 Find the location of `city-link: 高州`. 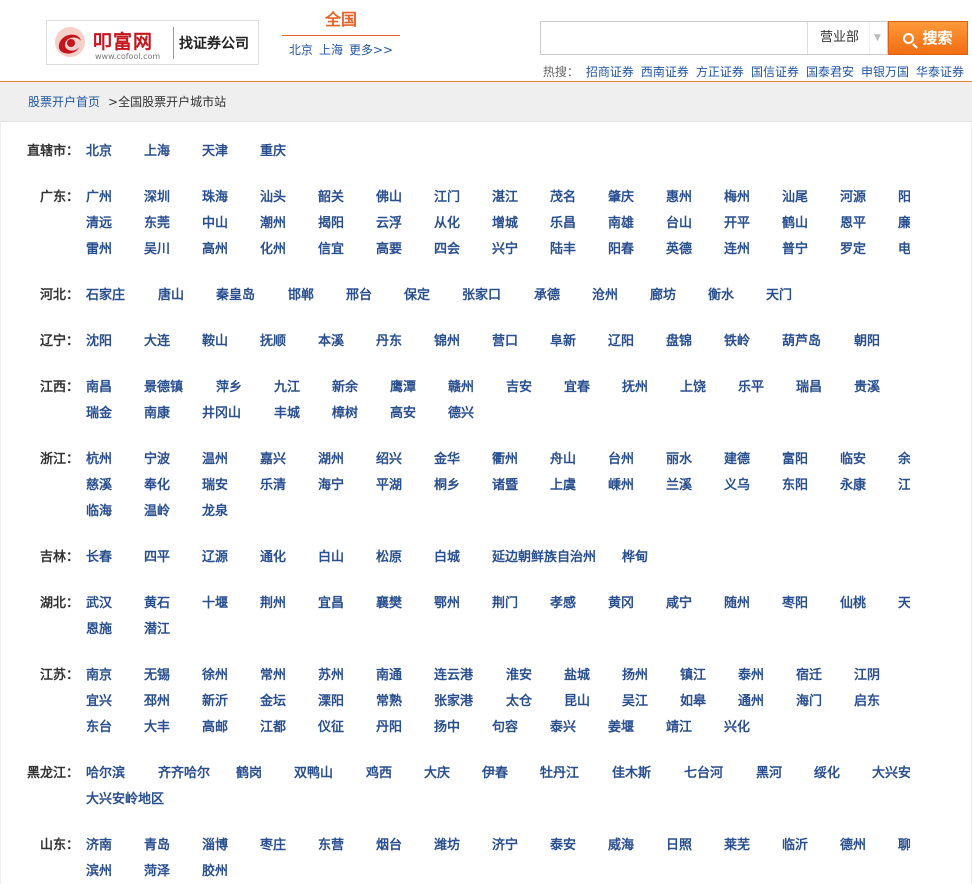

city-link: 高州 is located at coordinates (218, 250).